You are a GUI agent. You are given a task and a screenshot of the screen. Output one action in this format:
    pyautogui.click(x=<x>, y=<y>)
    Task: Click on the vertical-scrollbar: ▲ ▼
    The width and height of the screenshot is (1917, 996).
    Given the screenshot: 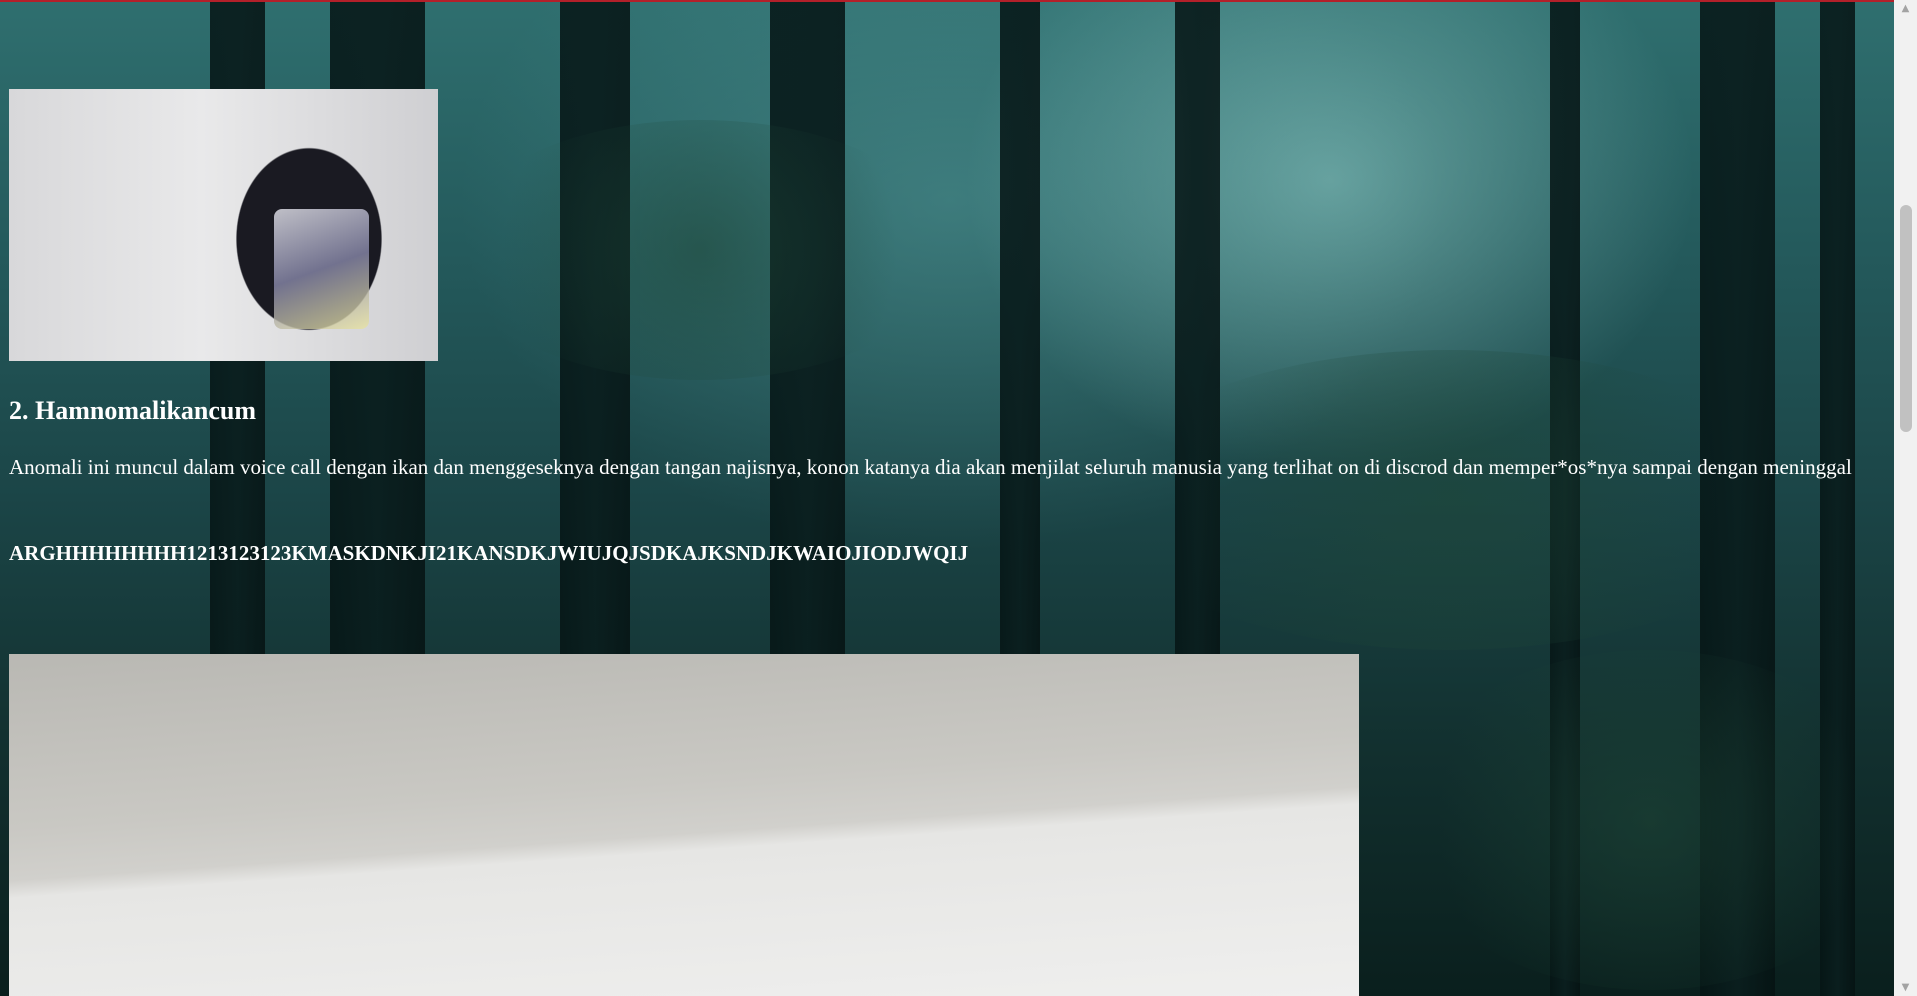 What is the action you would take?
    pyautogui.click(x=1905, y=498)
    